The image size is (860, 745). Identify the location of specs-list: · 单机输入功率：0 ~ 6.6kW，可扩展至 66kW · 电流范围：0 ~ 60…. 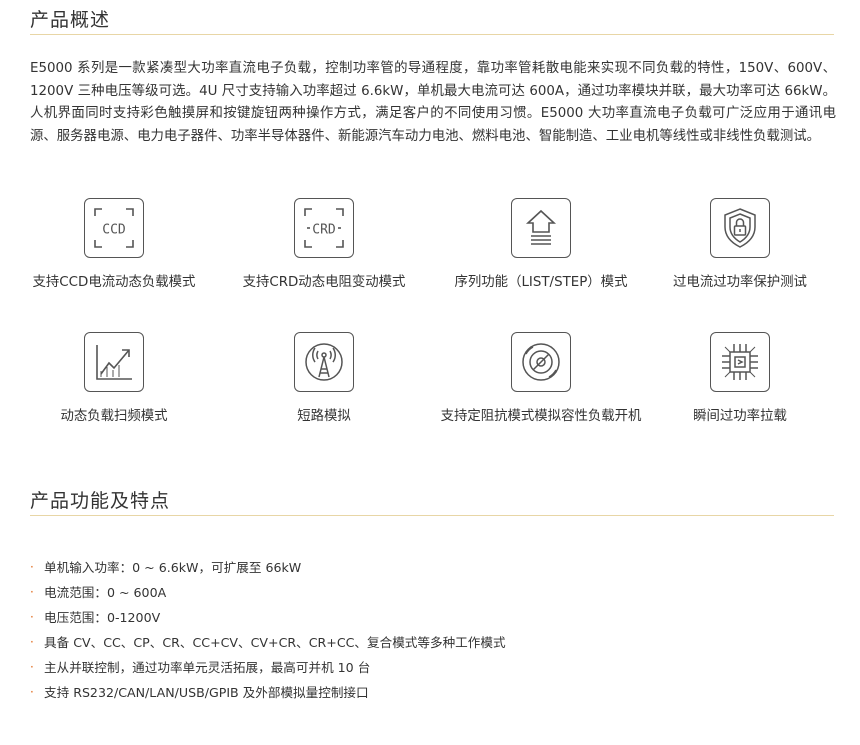
(268, 630).